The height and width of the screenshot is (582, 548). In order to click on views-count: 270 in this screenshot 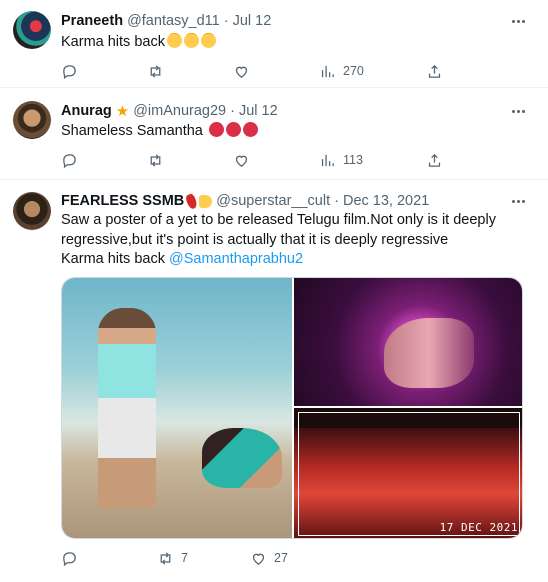, I will do `click(353, 71)`.